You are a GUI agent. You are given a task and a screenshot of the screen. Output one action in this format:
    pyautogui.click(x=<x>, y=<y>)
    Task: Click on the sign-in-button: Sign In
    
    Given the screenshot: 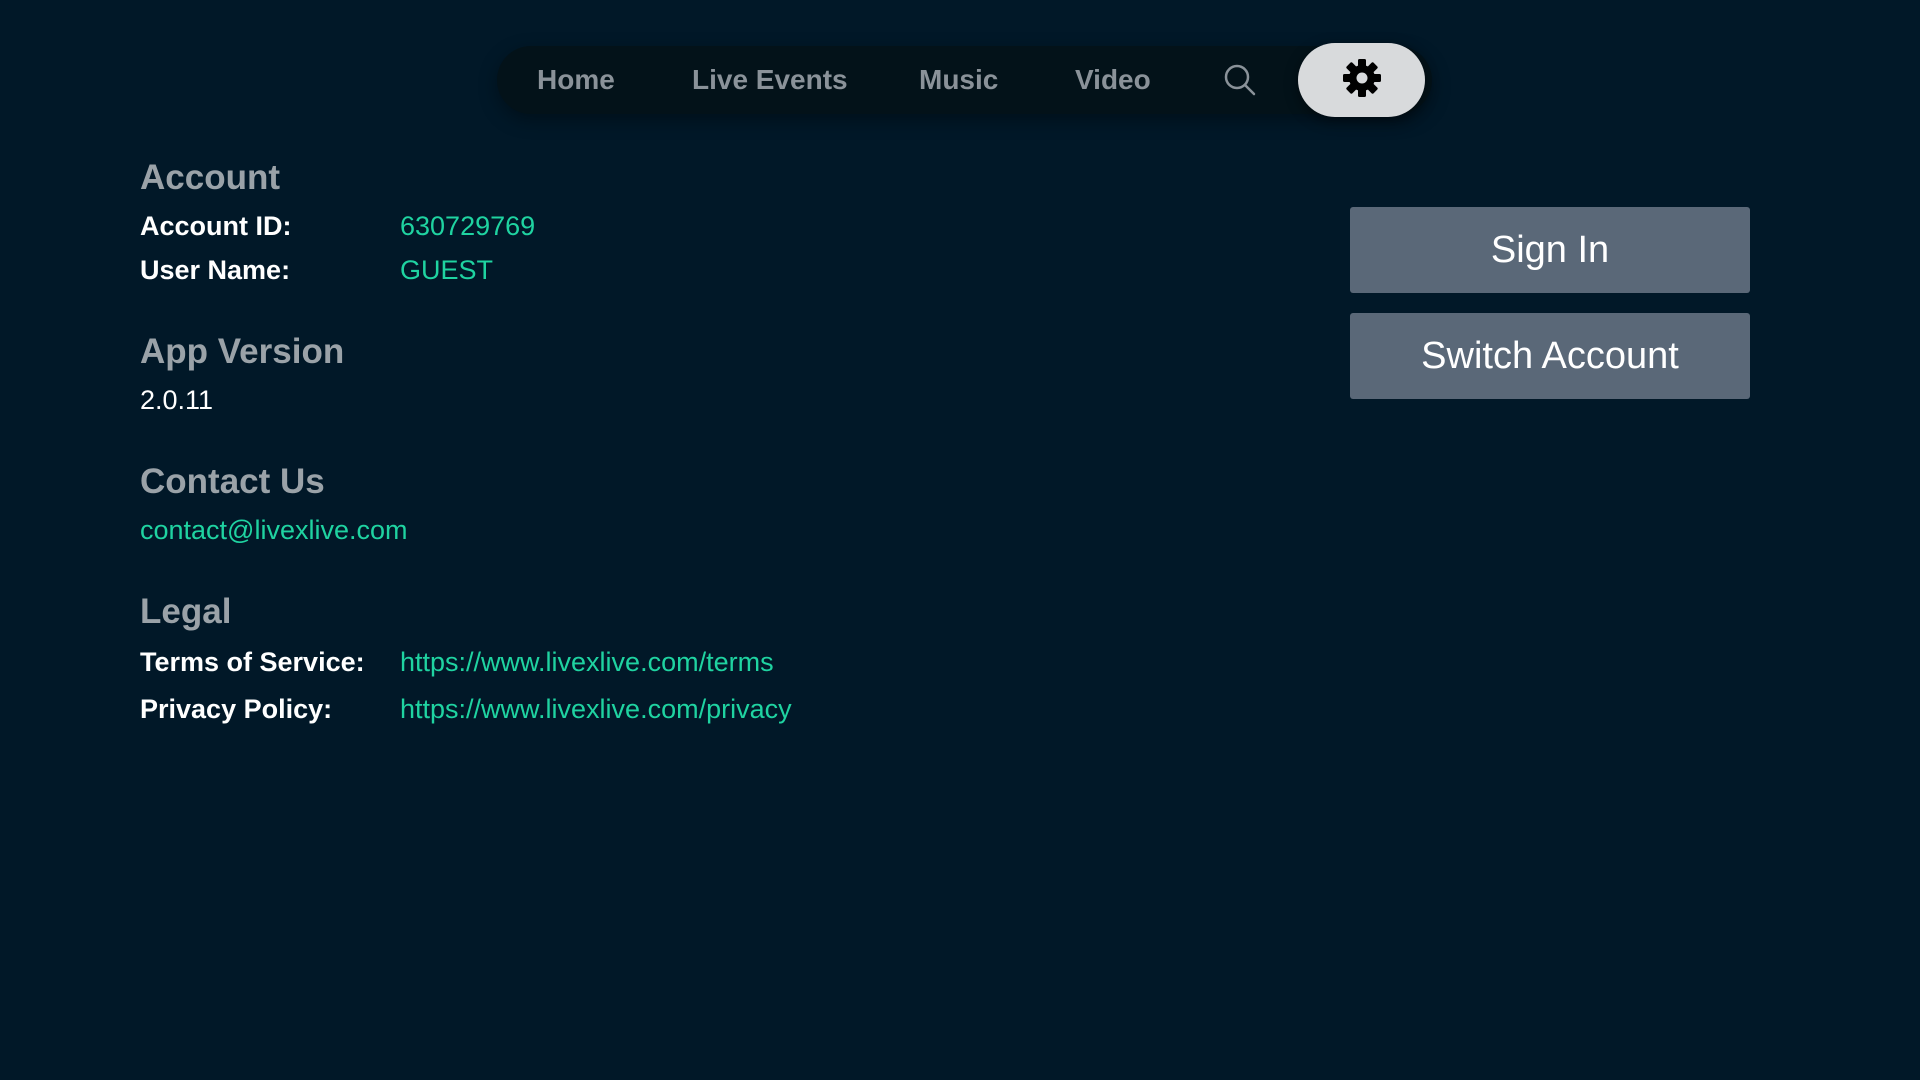 What is the action you would take?
    pyautogui.click(x=1550, y=250)
    